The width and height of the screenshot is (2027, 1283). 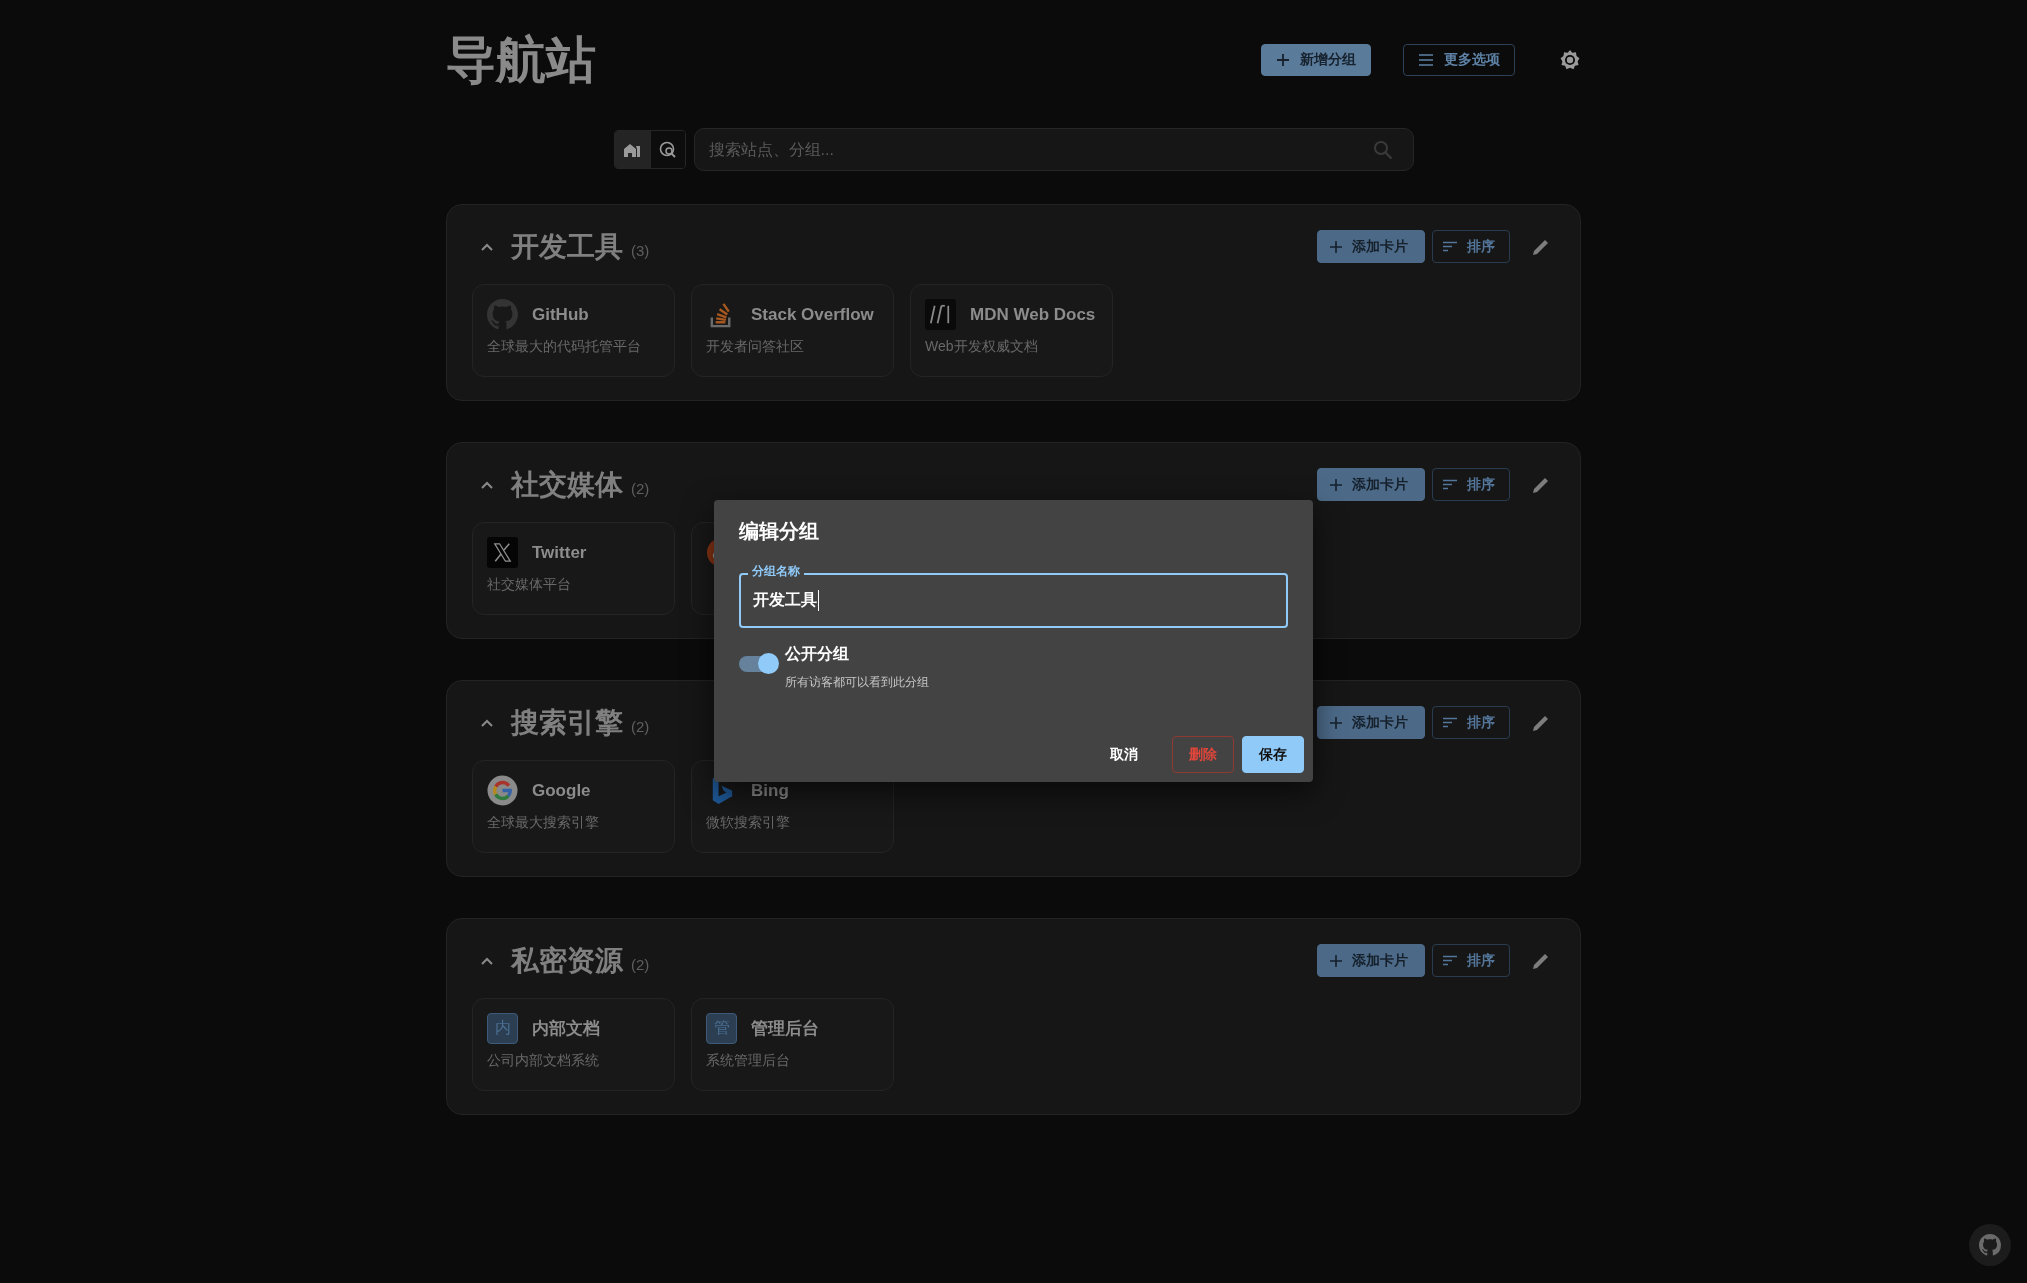 What do you see at coordinates (564, 347) in the screenshot?
I see `card-description: 全球最大的代码托管平台` at bounding box center [564, 347].